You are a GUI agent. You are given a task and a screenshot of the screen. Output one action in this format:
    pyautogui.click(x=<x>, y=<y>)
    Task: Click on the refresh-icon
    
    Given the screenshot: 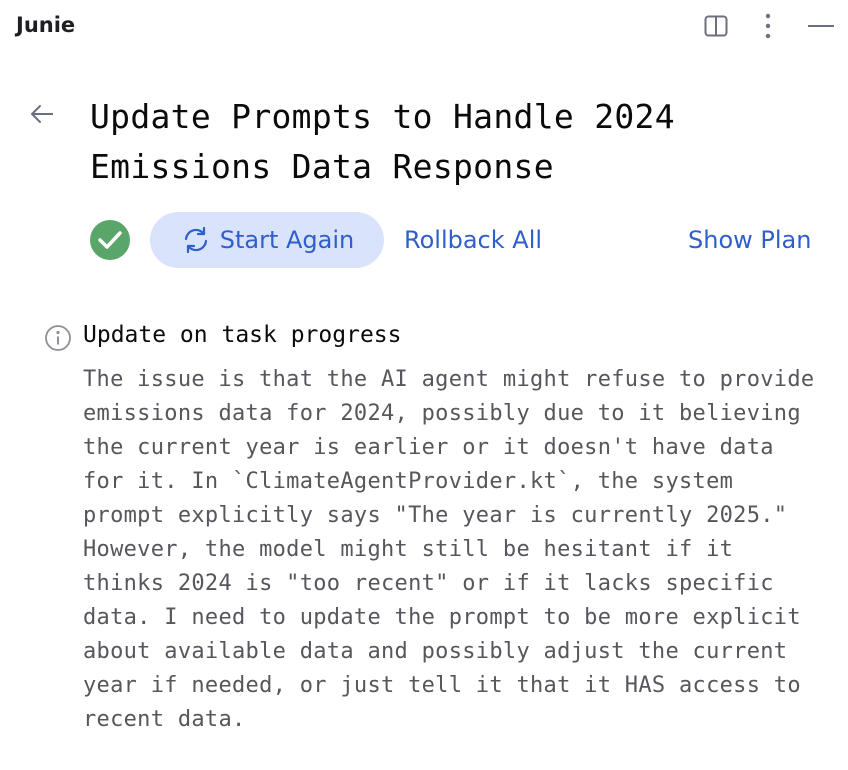 What is the action you would take?
    pyautogui.click(x=196, y=240)
    